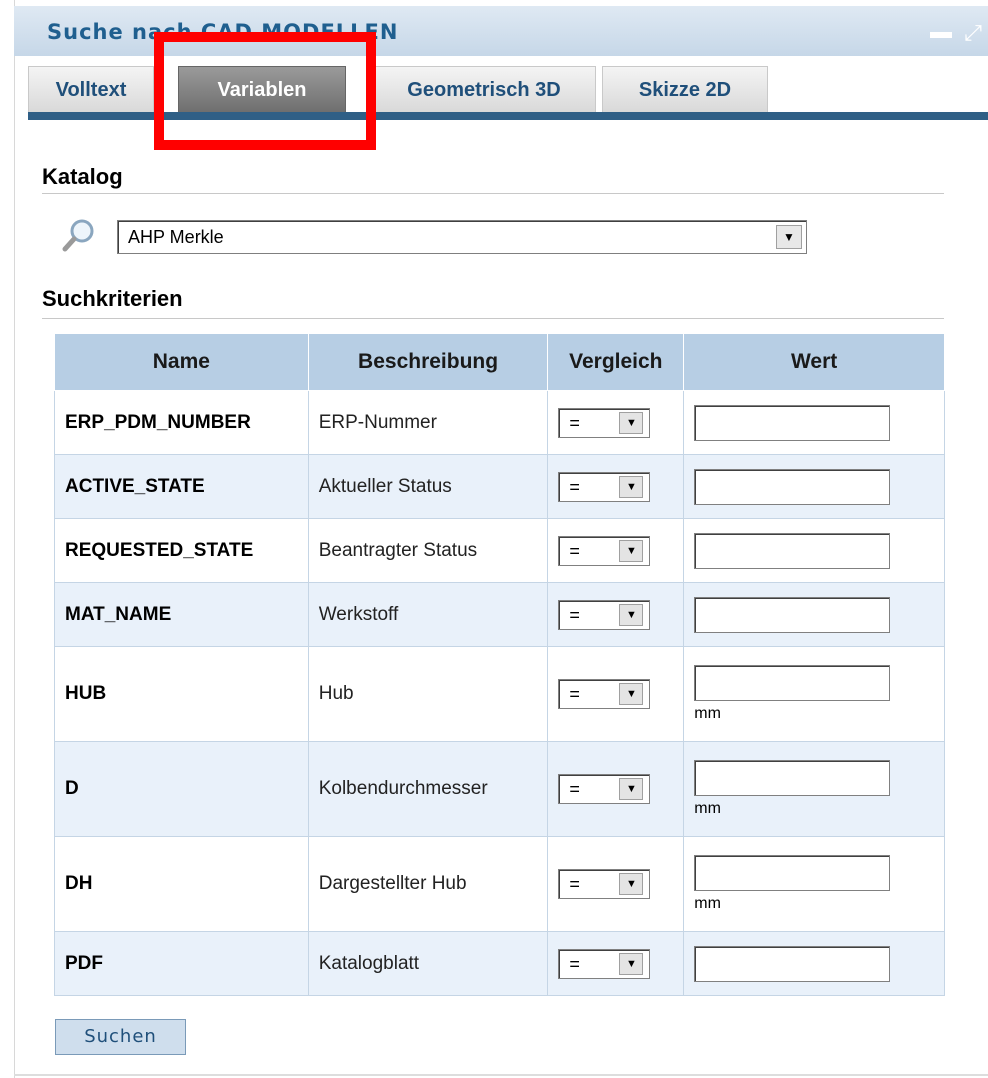  Describe the element at coordinates (941, 35) in the screenshot. I see `minimize-icon` at that location.